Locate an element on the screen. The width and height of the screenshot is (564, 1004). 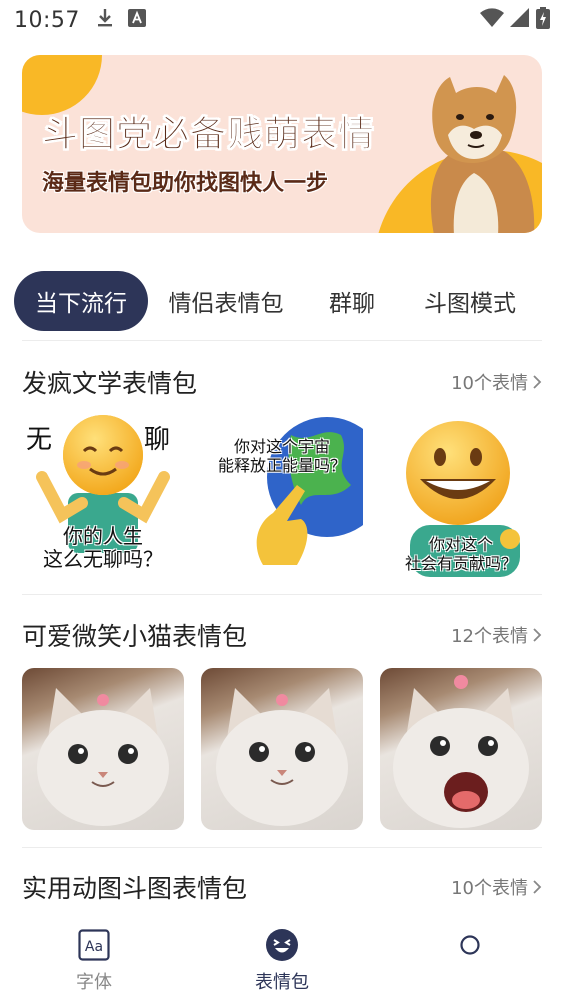
nav-item-profile is located at coordinates (470, 960).